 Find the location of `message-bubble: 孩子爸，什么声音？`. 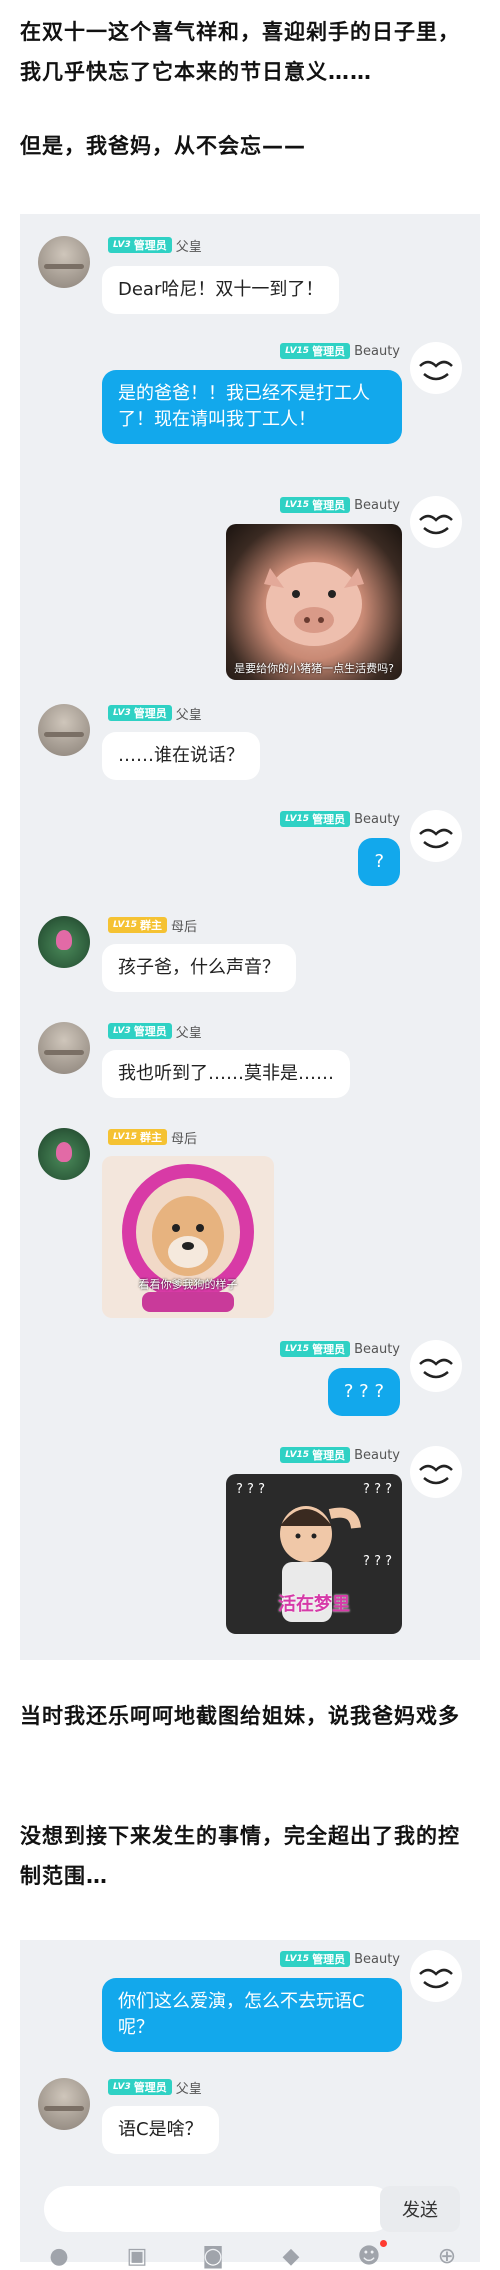

message-bubble: 孩子爸，什么声音？ is located at coordinates (199, 968).